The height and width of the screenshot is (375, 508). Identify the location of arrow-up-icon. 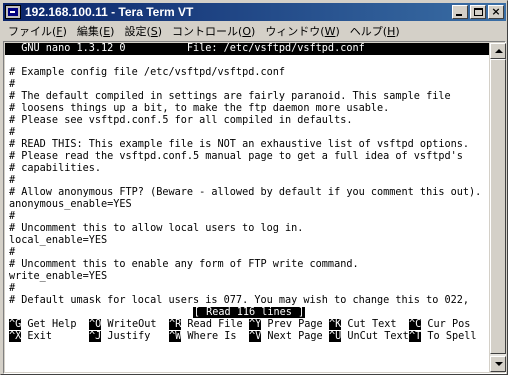
(499, 51).